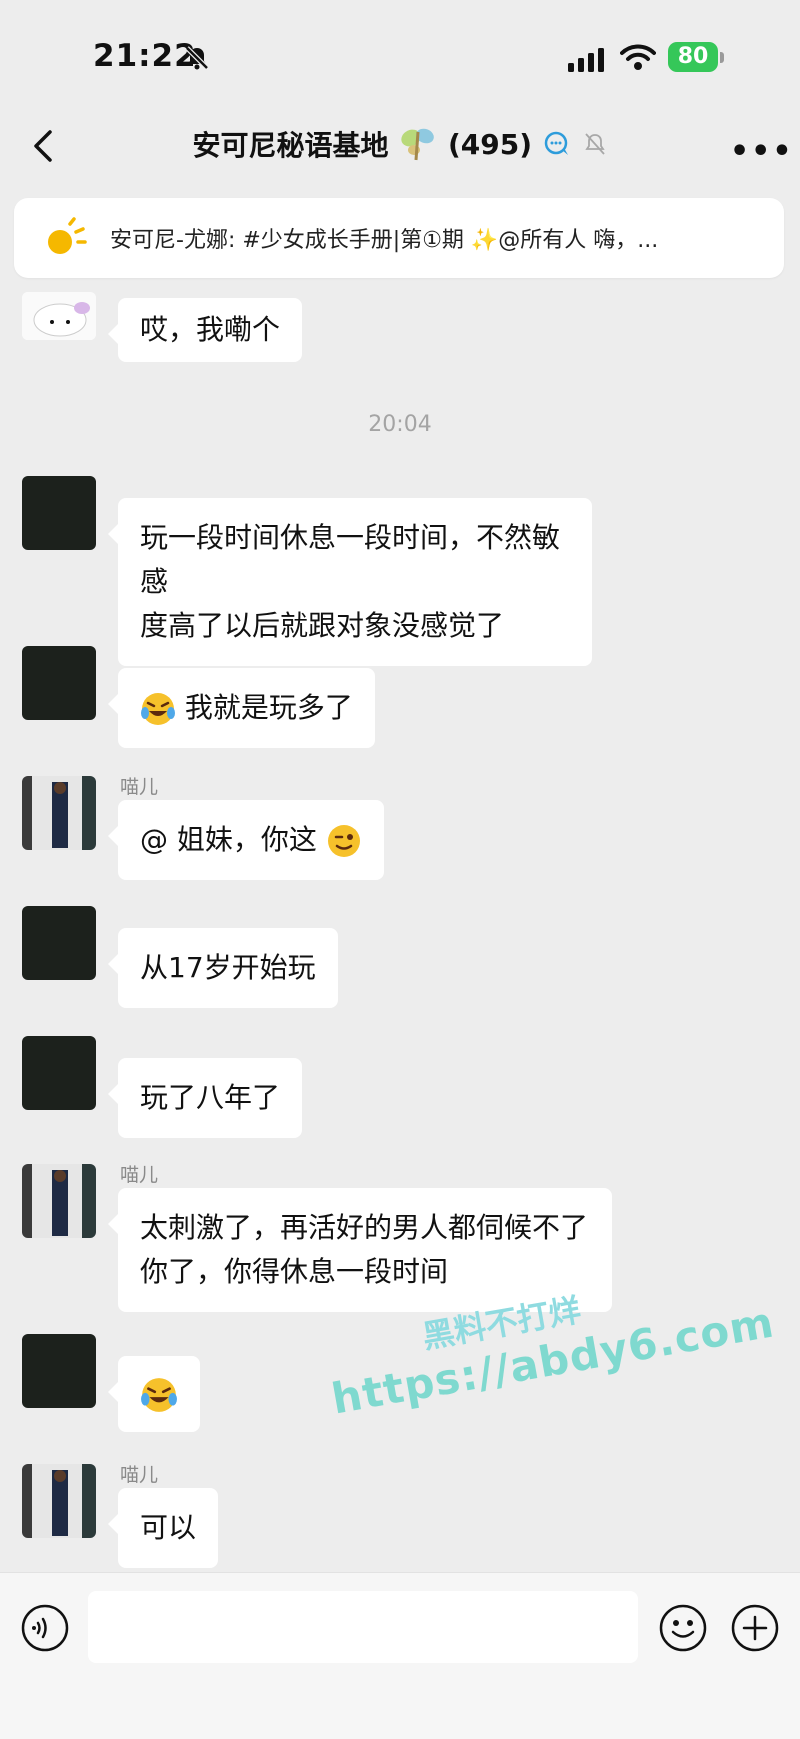 This screenshot has width=800, height=1739. I want to click on message-bubble: 从17岁开始玩, so click(223, 968).